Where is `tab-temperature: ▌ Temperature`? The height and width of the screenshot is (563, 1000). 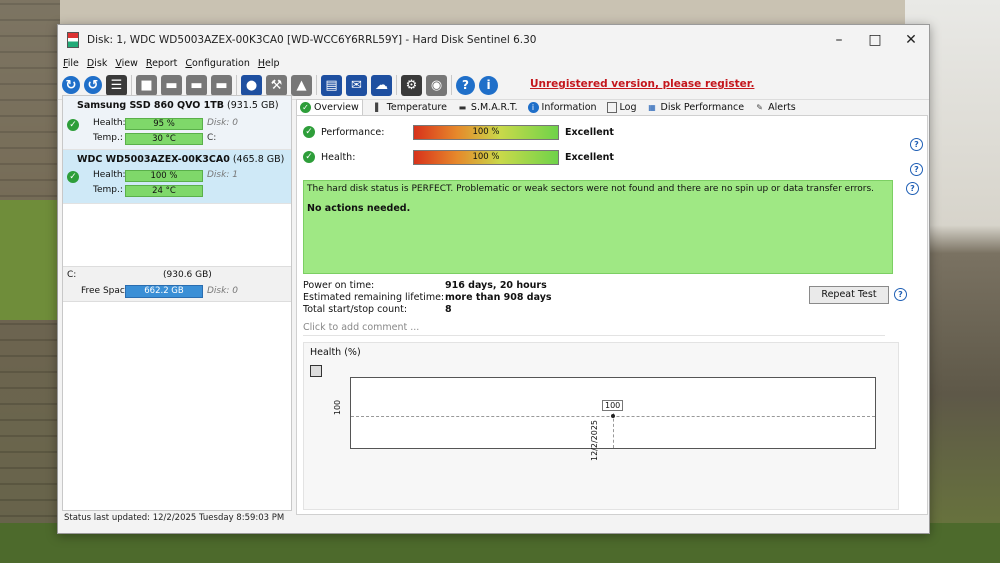 tab-temperature: ▌ Temperature is located at coordinates (410, 107).